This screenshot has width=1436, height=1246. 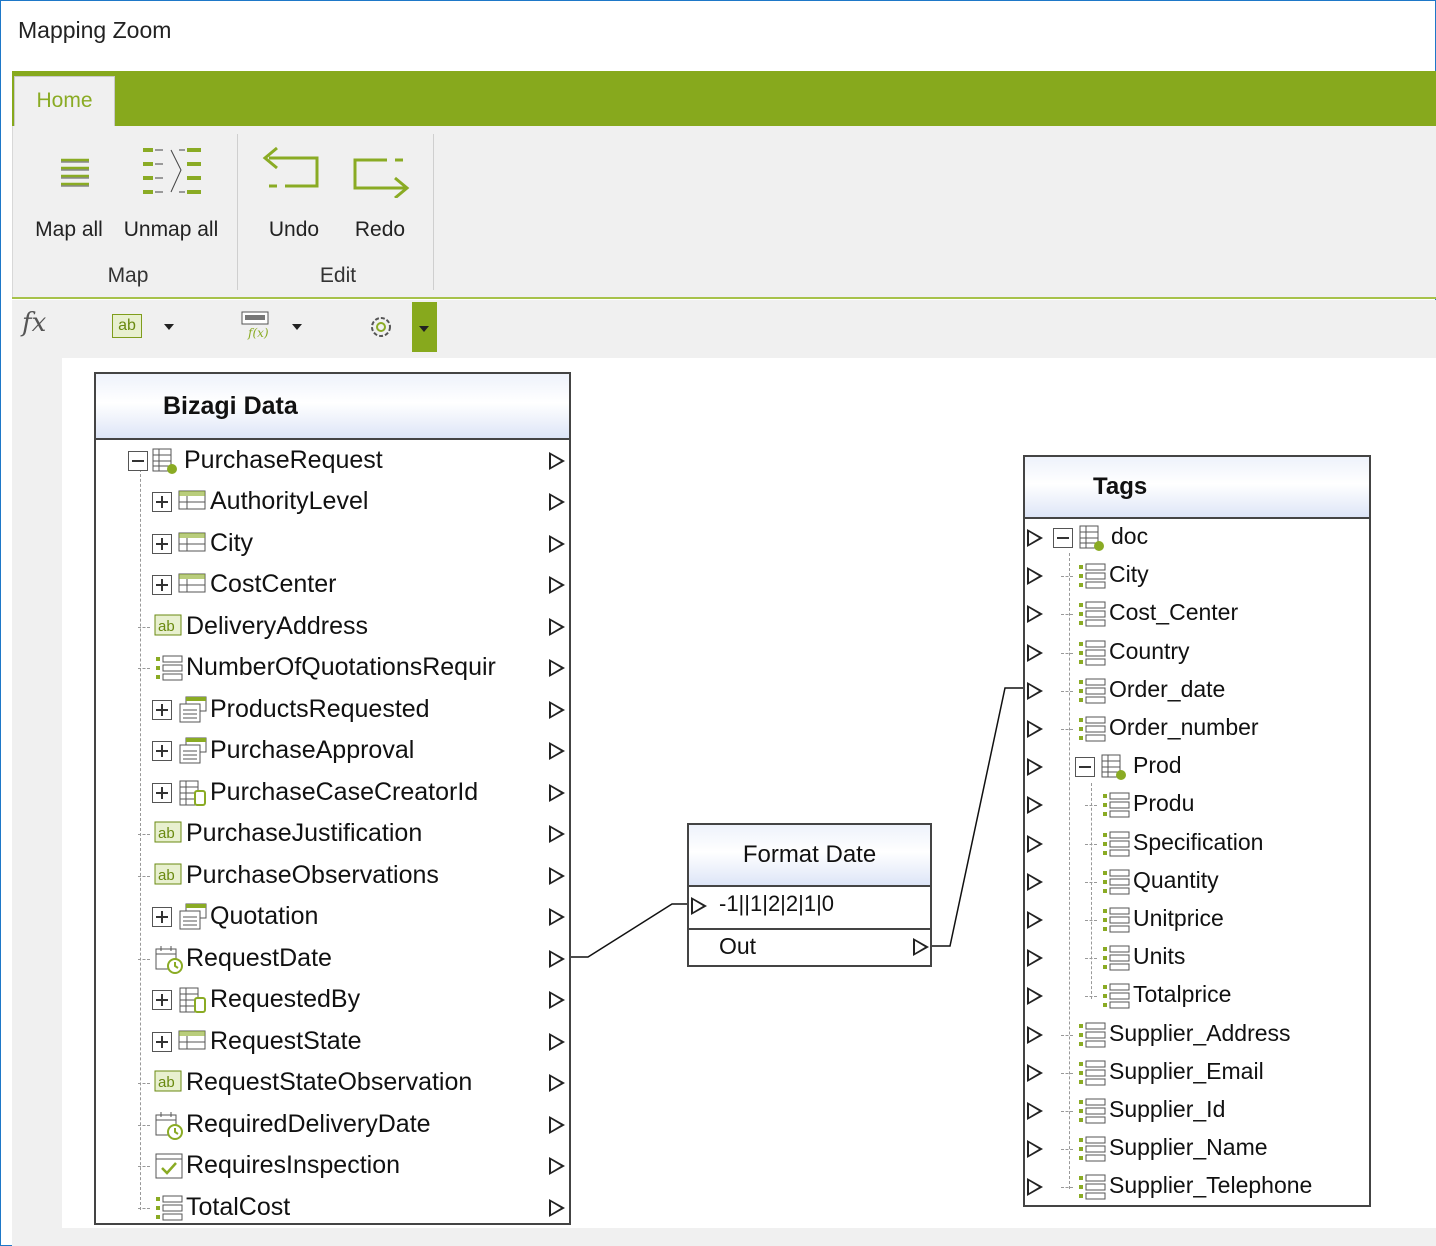 I want to click on target-tree-row: Prod, so click(x=1197, y=767).